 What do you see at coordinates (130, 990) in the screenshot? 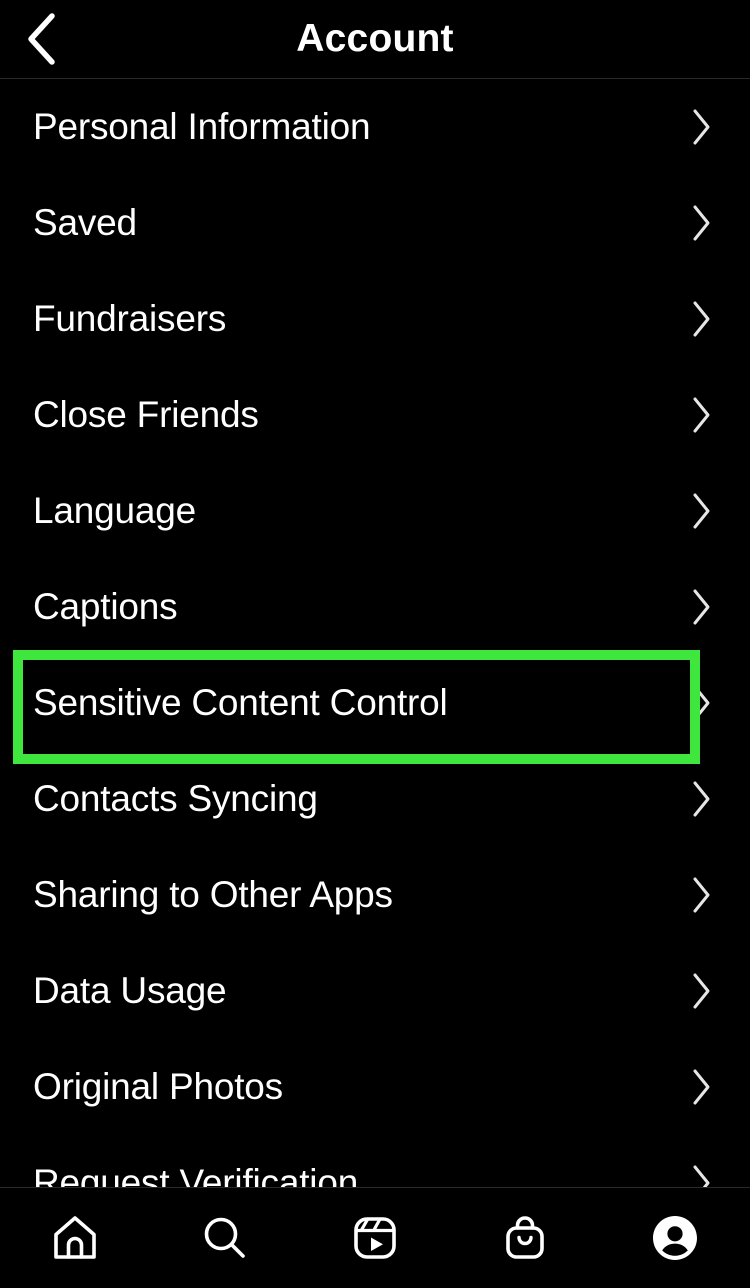
I see `list-item-label: Data Usage` at bounding box center [130, 990].